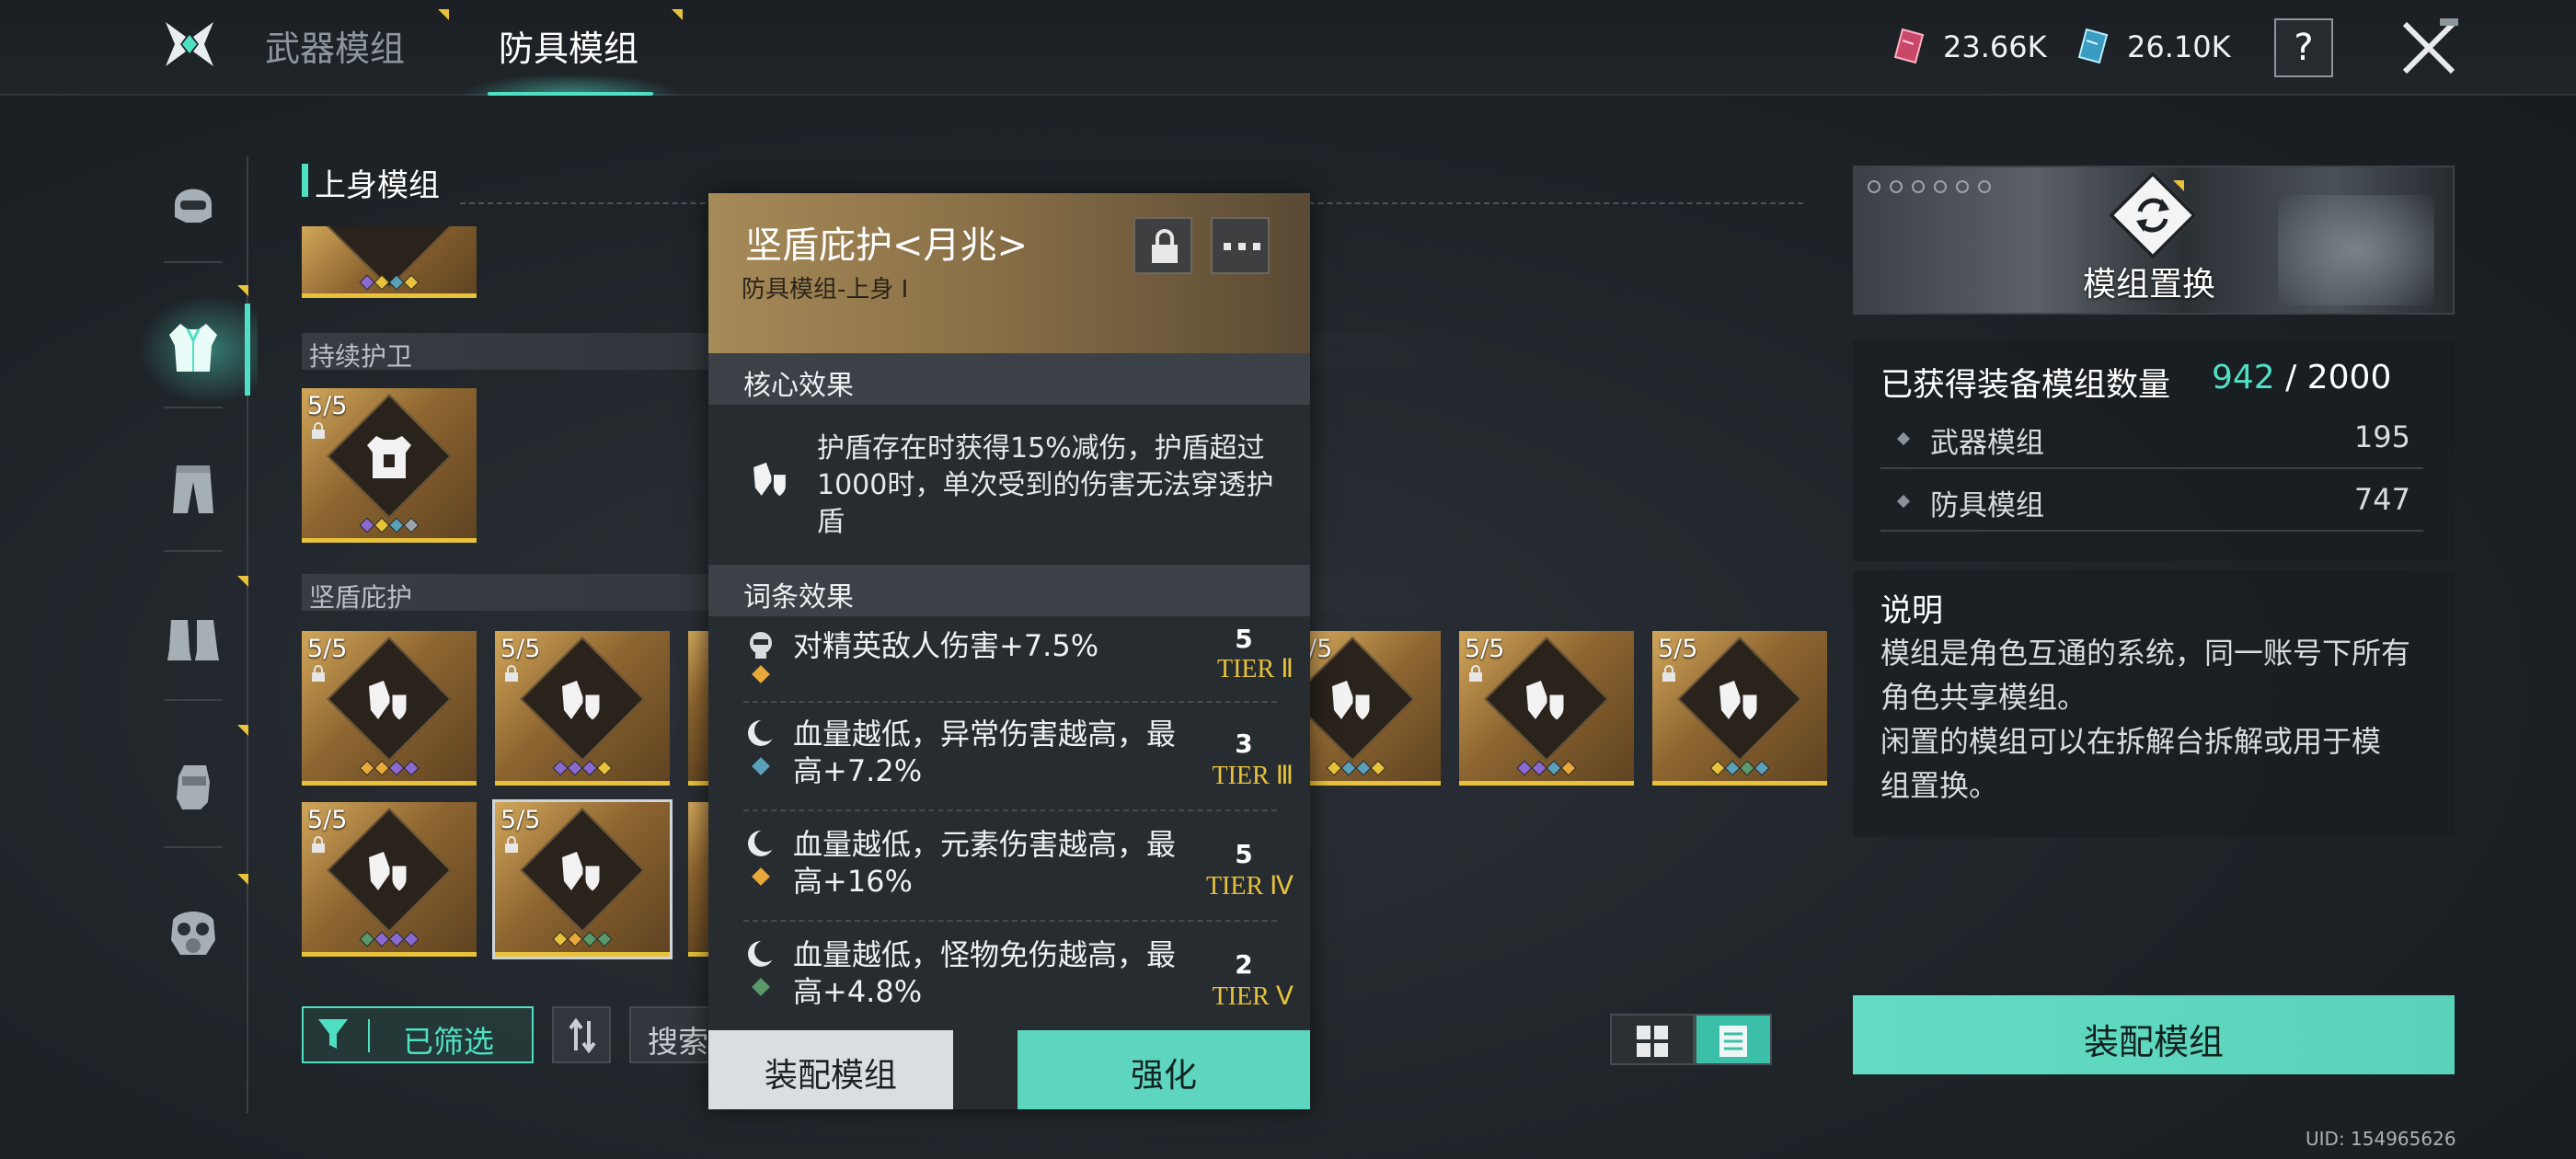  I want to click on sidebar-item-boots, so click(193, 638).